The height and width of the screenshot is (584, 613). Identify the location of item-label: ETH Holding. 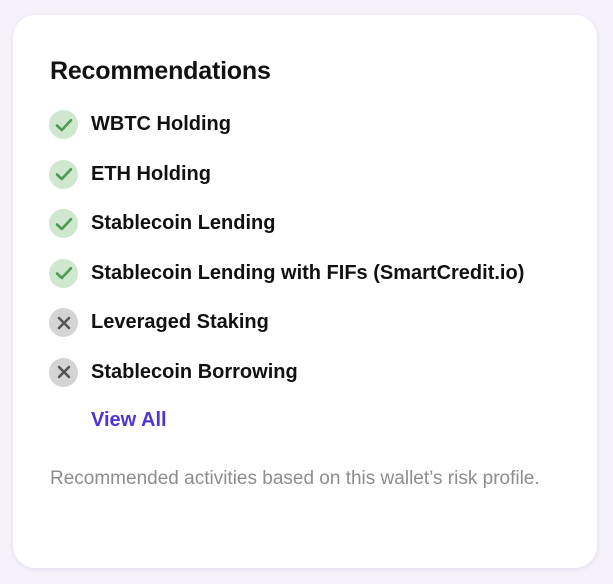
(151, 173).